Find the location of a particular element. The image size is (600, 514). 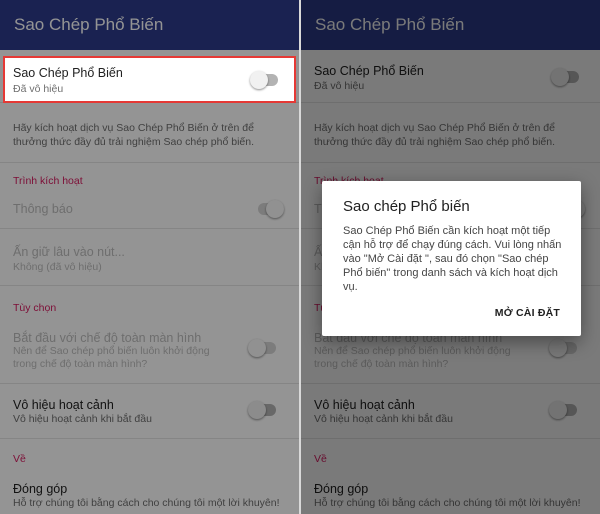

dialog-title: Sao chép Phổ biến is located at coordinates (406, 206).